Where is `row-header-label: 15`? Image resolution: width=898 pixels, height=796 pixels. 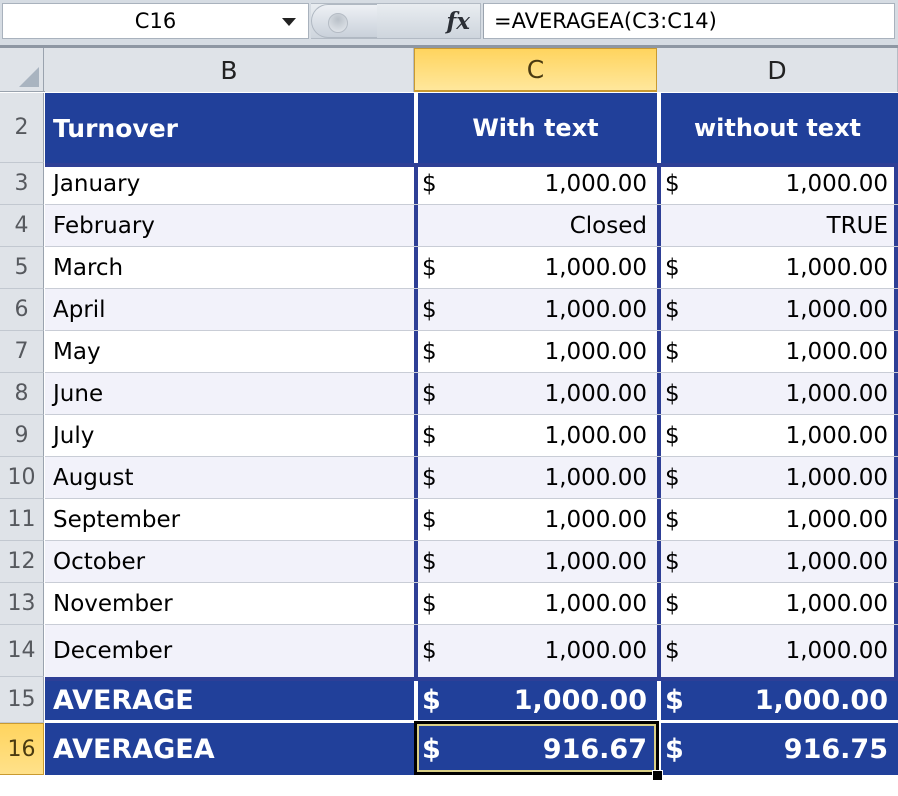 row-header-label: 15 is located at coordinates (21, 699).